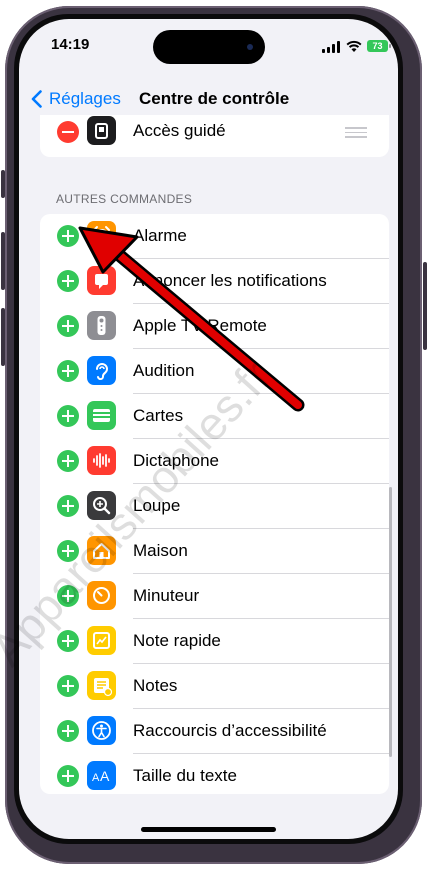 This screenshot has height=870, width=428. What do you see at coordinates (209, 47) in the screenshot?
I see `dynamic-island` at bounding box center [209, 47].